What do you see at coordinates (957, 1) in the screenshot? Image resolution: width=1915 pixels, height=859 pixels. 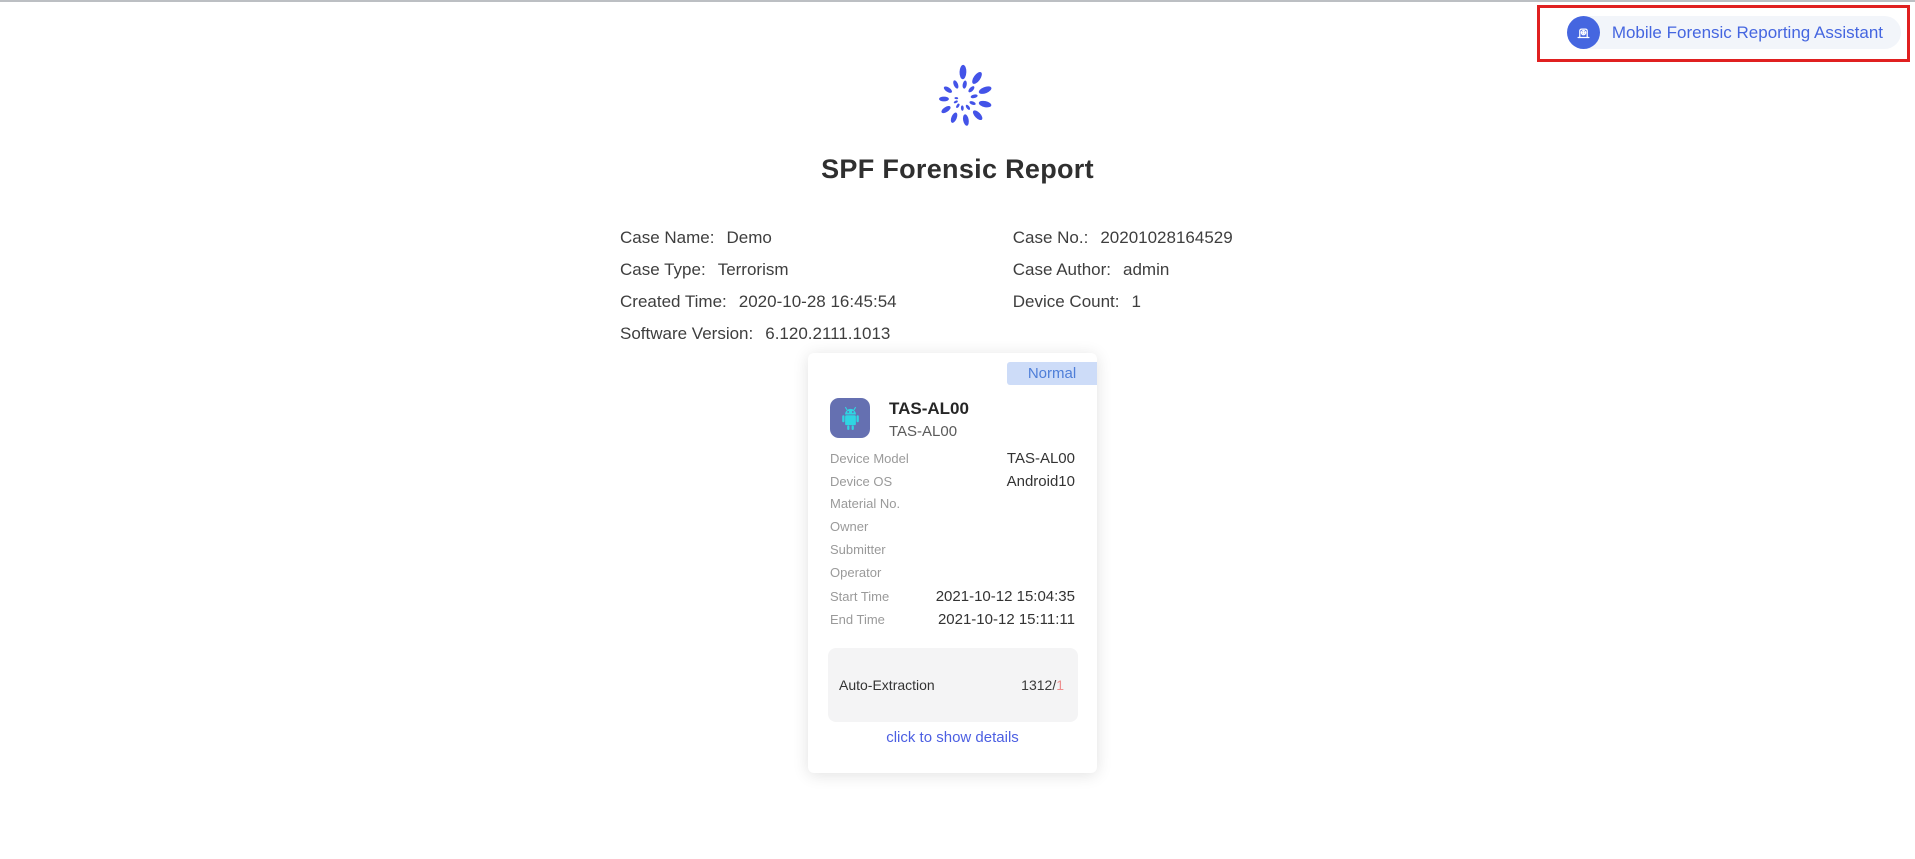 I see `page-top-border` at bounding box center [957, 1].